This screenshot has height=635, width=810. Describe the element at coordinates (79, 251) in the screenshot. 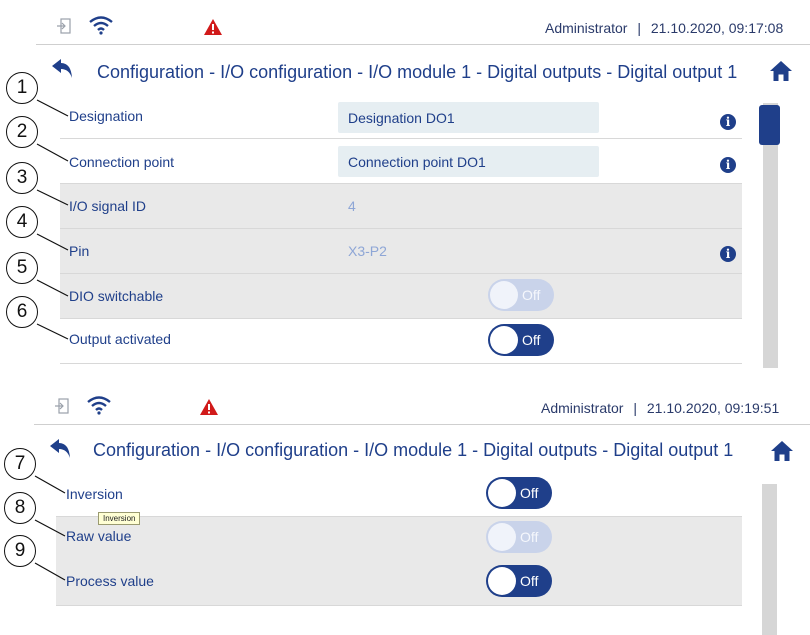

I see `row-label: Pin` at that location.